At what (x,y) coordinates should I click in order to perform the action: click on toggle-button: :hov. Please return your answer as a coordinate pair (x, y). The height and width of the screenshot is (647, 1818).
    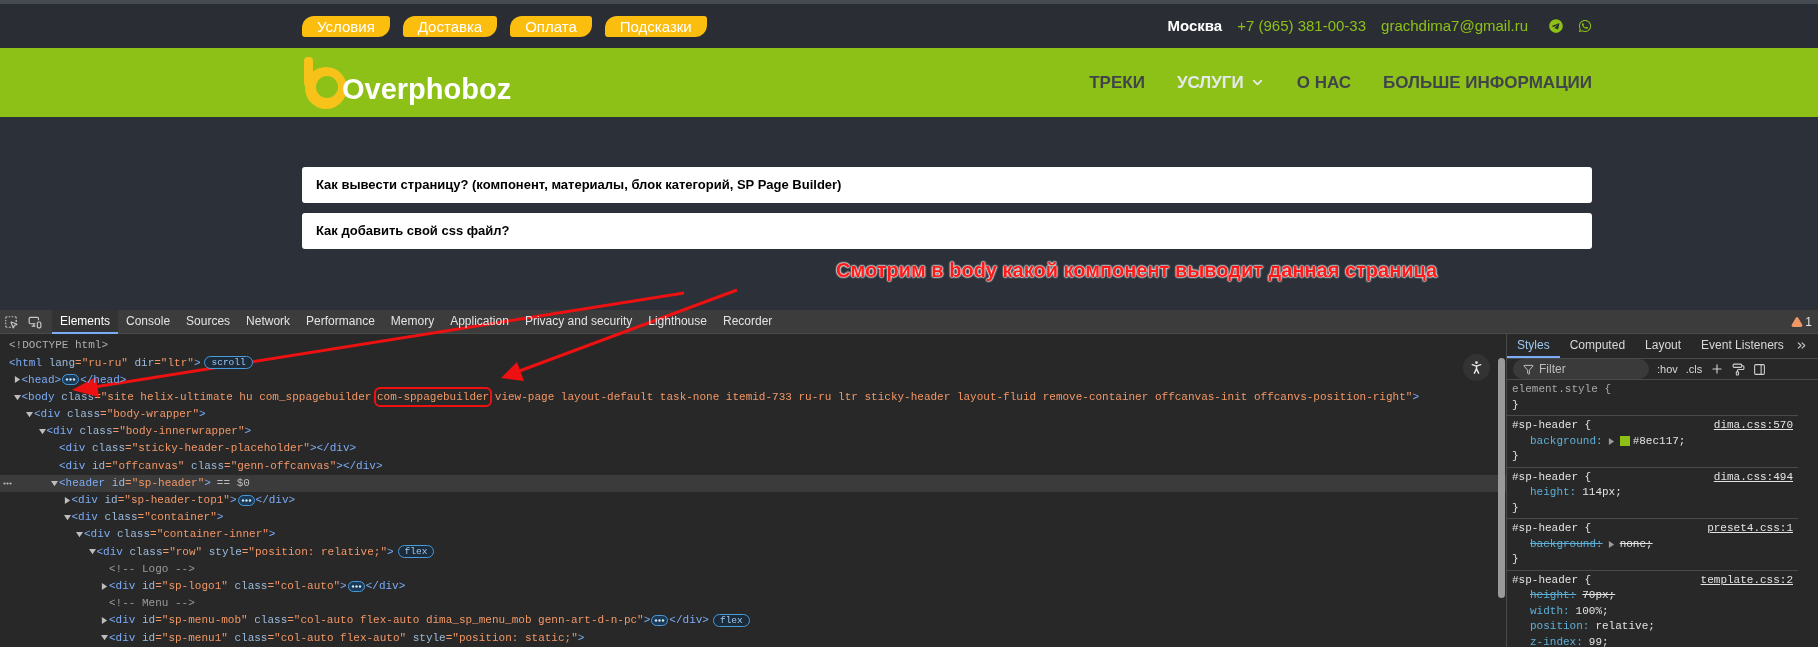
    Looking at the image, I should click on (1667, 369).